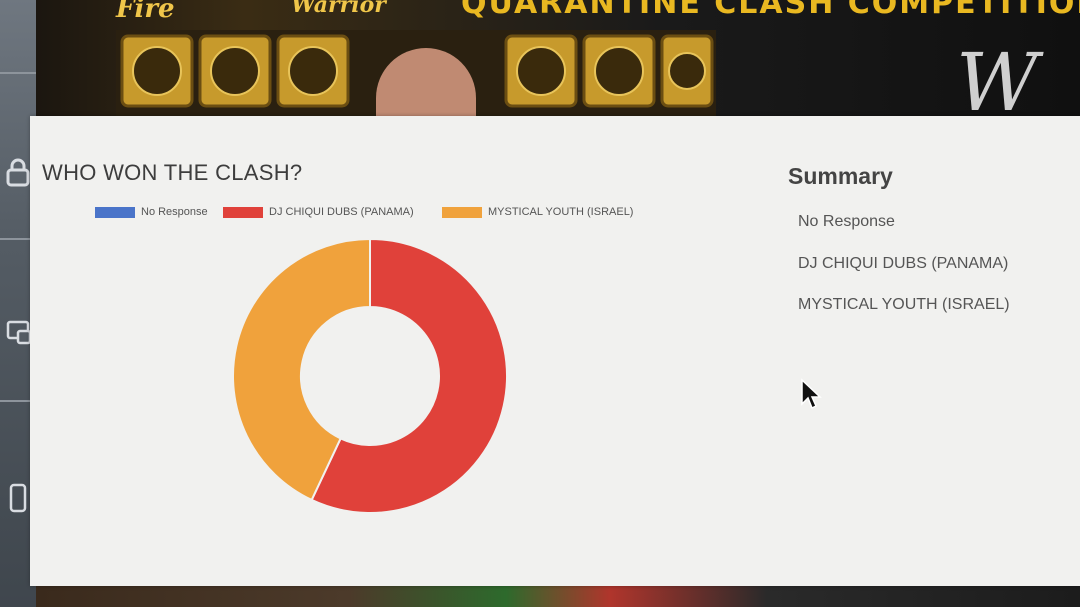 Image resolution: width=1080 pixels, height=607 pixels. Describe the element at coordinates (172, 172) in the screenshot. I see `chart-title: WHO WON THE CLASH?` at that location.